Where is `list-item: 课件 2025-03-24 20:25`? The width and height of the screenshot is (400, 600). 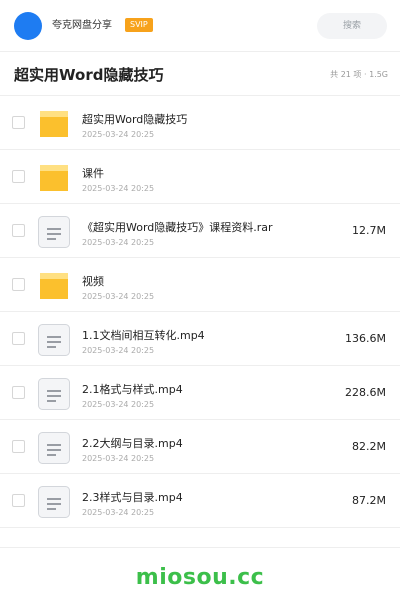 list-item: 课件 2025-03-24 20:25 is located at coordinates (200, 177).